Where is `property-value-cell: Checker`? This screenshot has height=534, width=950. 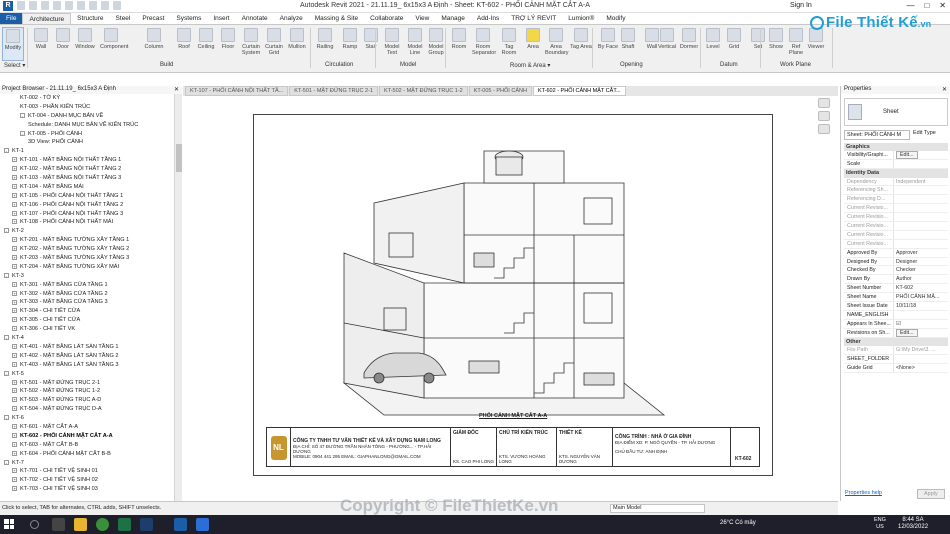 property-value-cell: Checker is located at coordinates (921, 270).